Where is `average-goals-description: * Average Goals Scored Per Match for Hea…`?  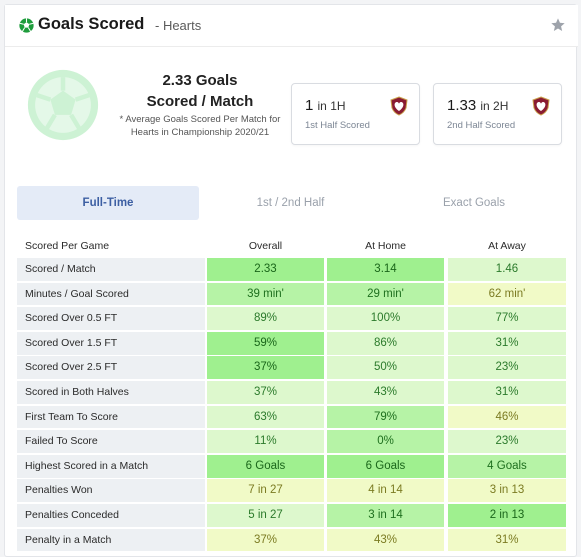 average-goals-description: * Average Goals Scored Per Match for Hea… is located at coordinates (200, 126).